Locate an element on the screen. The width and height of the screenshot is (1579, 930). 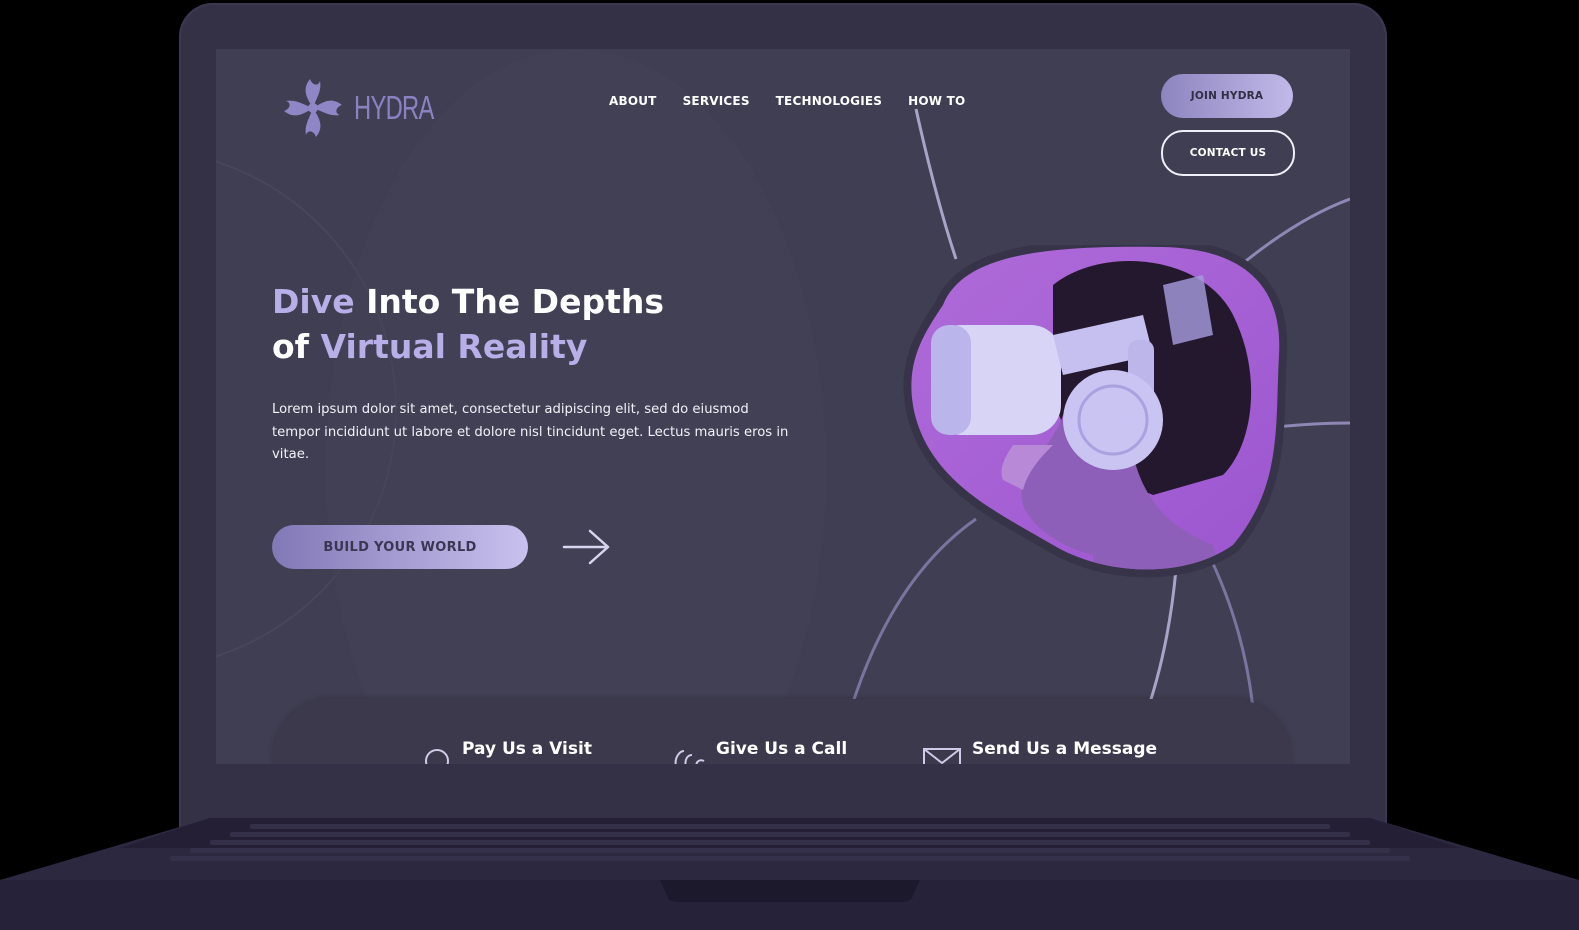
info-call: Give Us a Call is located at coordinates (759, 751).